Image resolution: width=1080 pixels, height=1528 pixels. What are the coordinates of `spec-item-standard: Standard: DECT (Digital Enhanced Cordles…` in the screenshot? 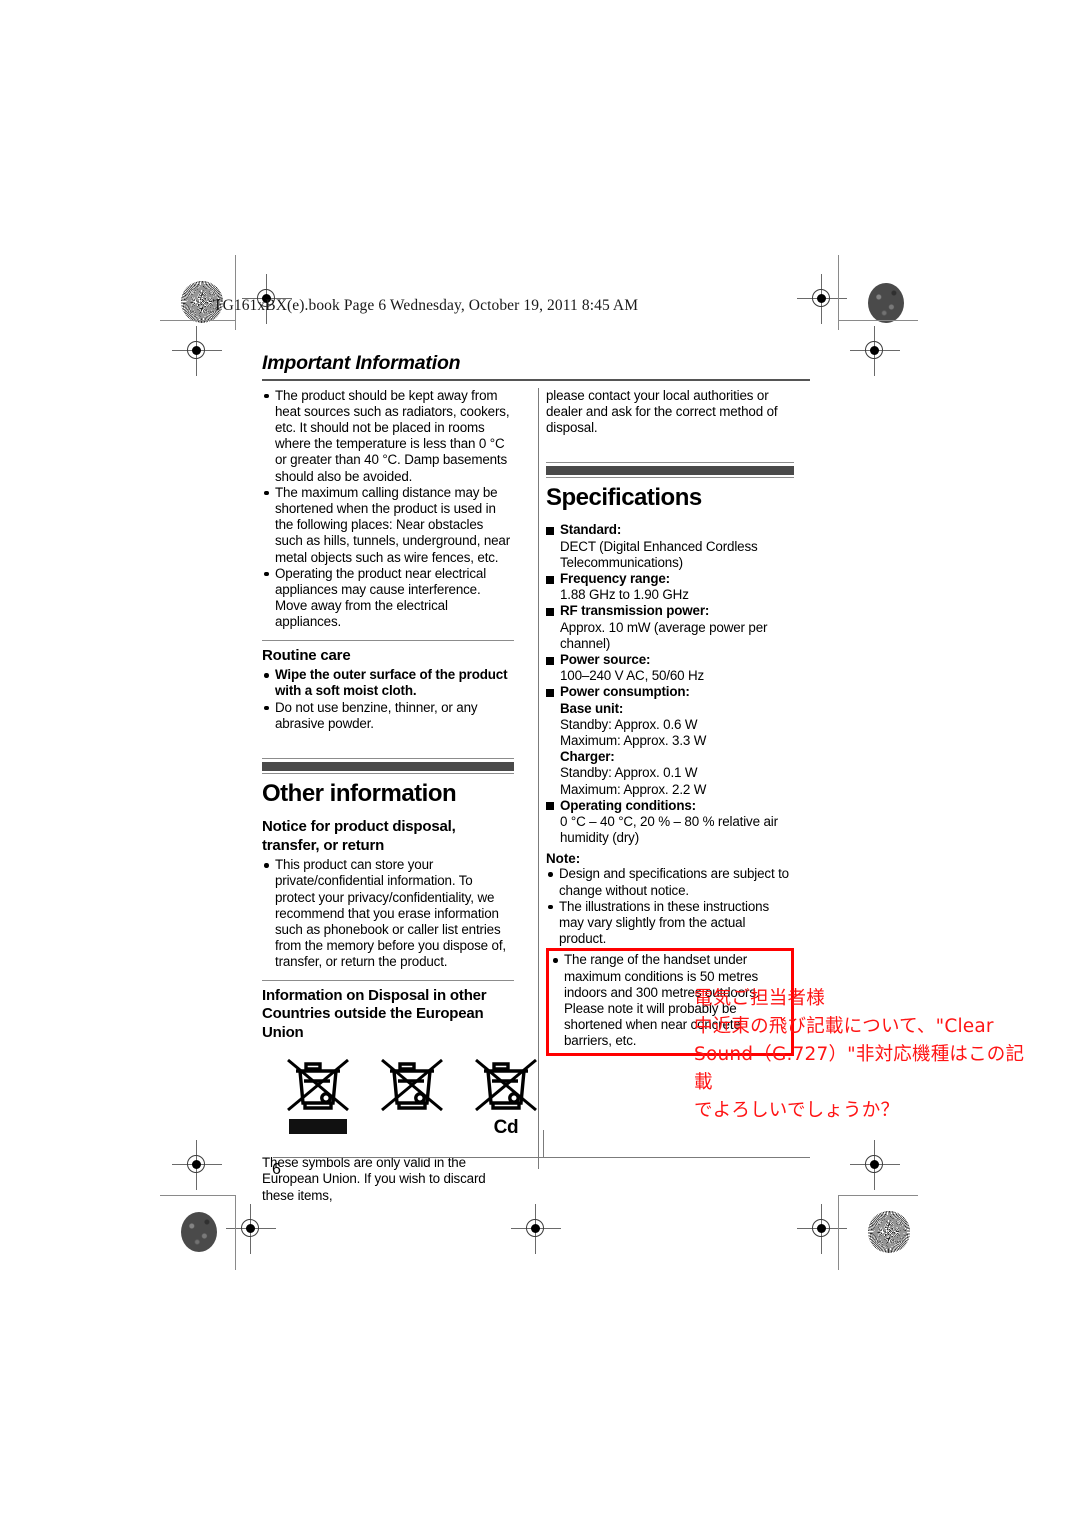 It's located at (670, 546).